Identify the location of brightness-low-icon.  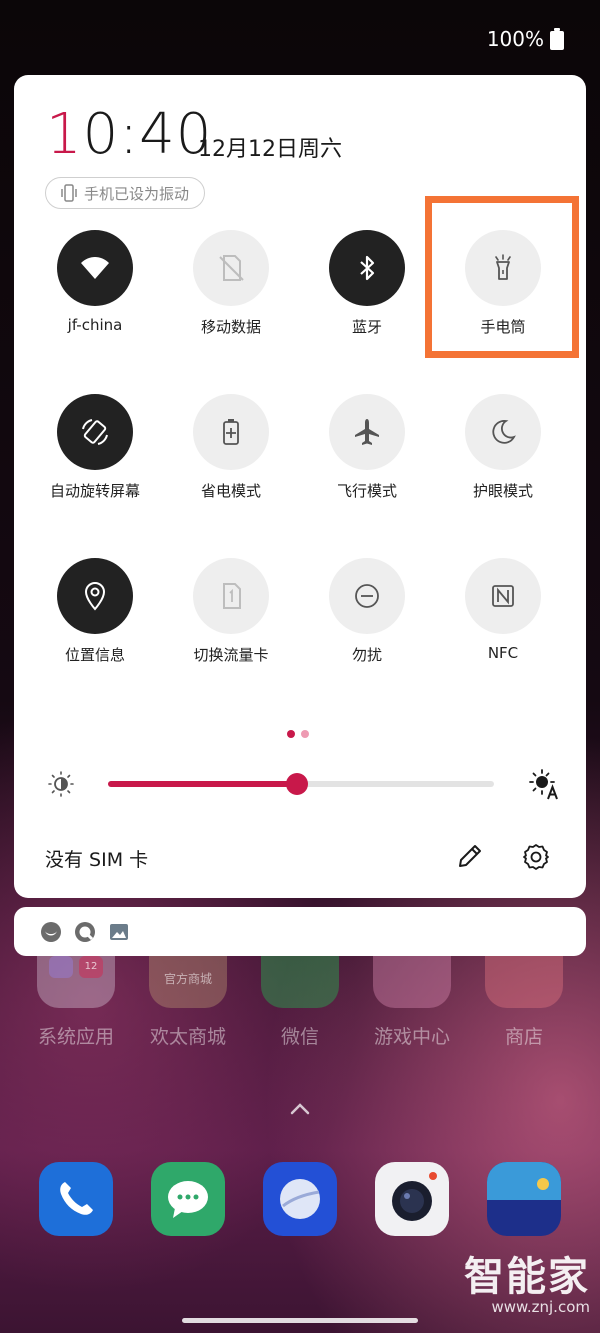
(61, 784).